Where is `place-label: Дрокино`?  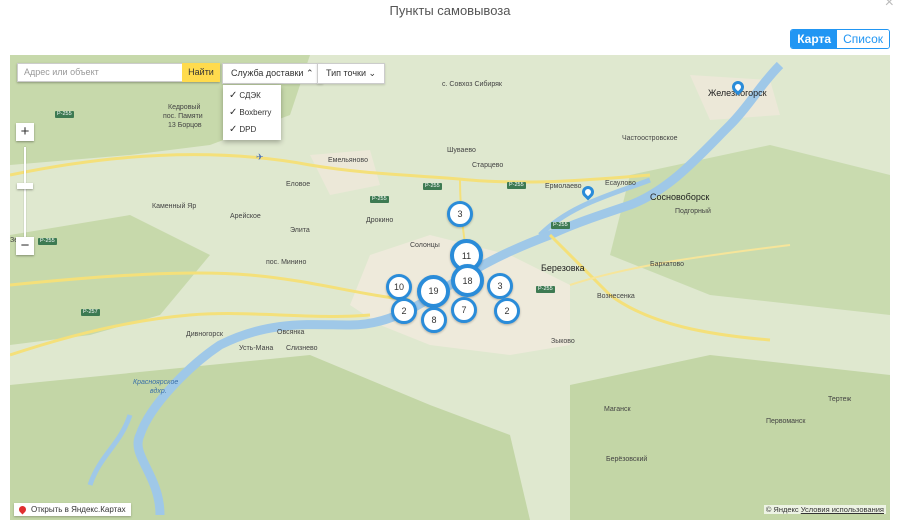
place-label: Дрокино is located at coordinates (380, 220).